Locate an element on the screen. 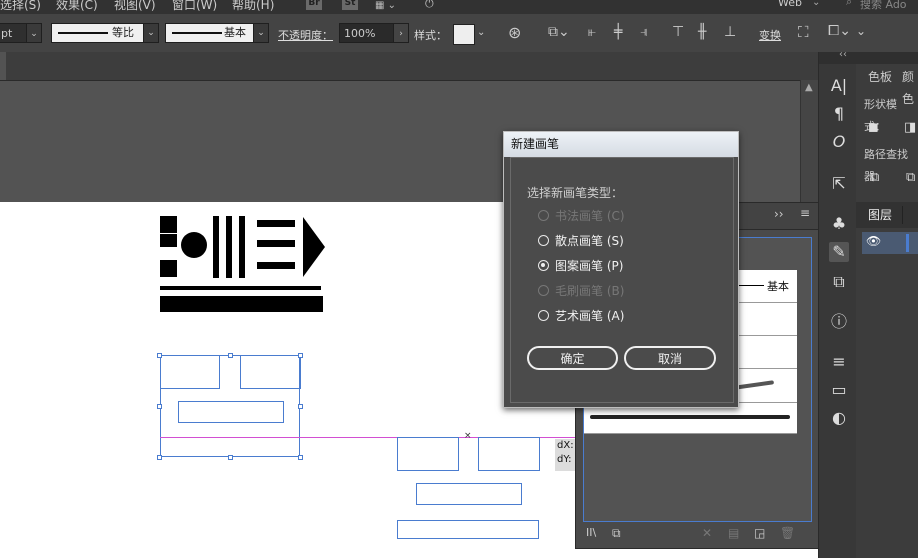 This screenshot has height=558, width=918. stroke-weight-dropdown: pt ⌄ is located at coordinates (21, 33).